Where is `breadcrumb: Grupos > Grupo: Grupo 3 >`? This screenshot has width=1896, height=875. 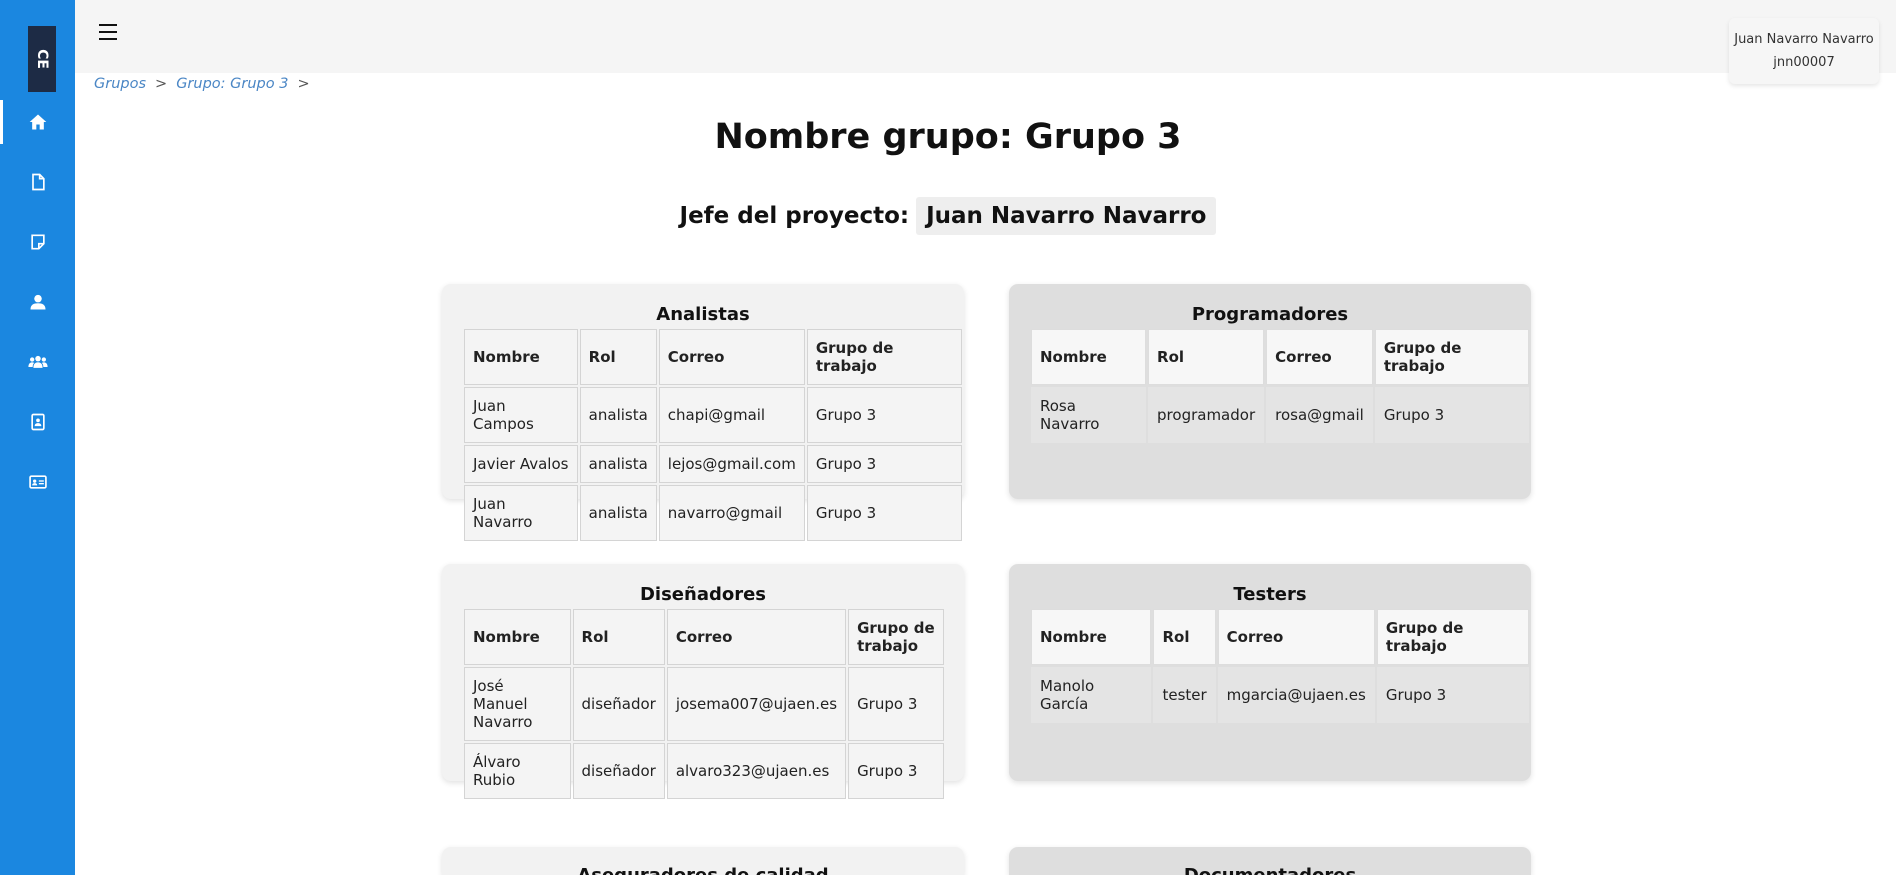
breadcrumb: Grupos > Grupo: Grupo 3 > is located at coordinates (206, 84).